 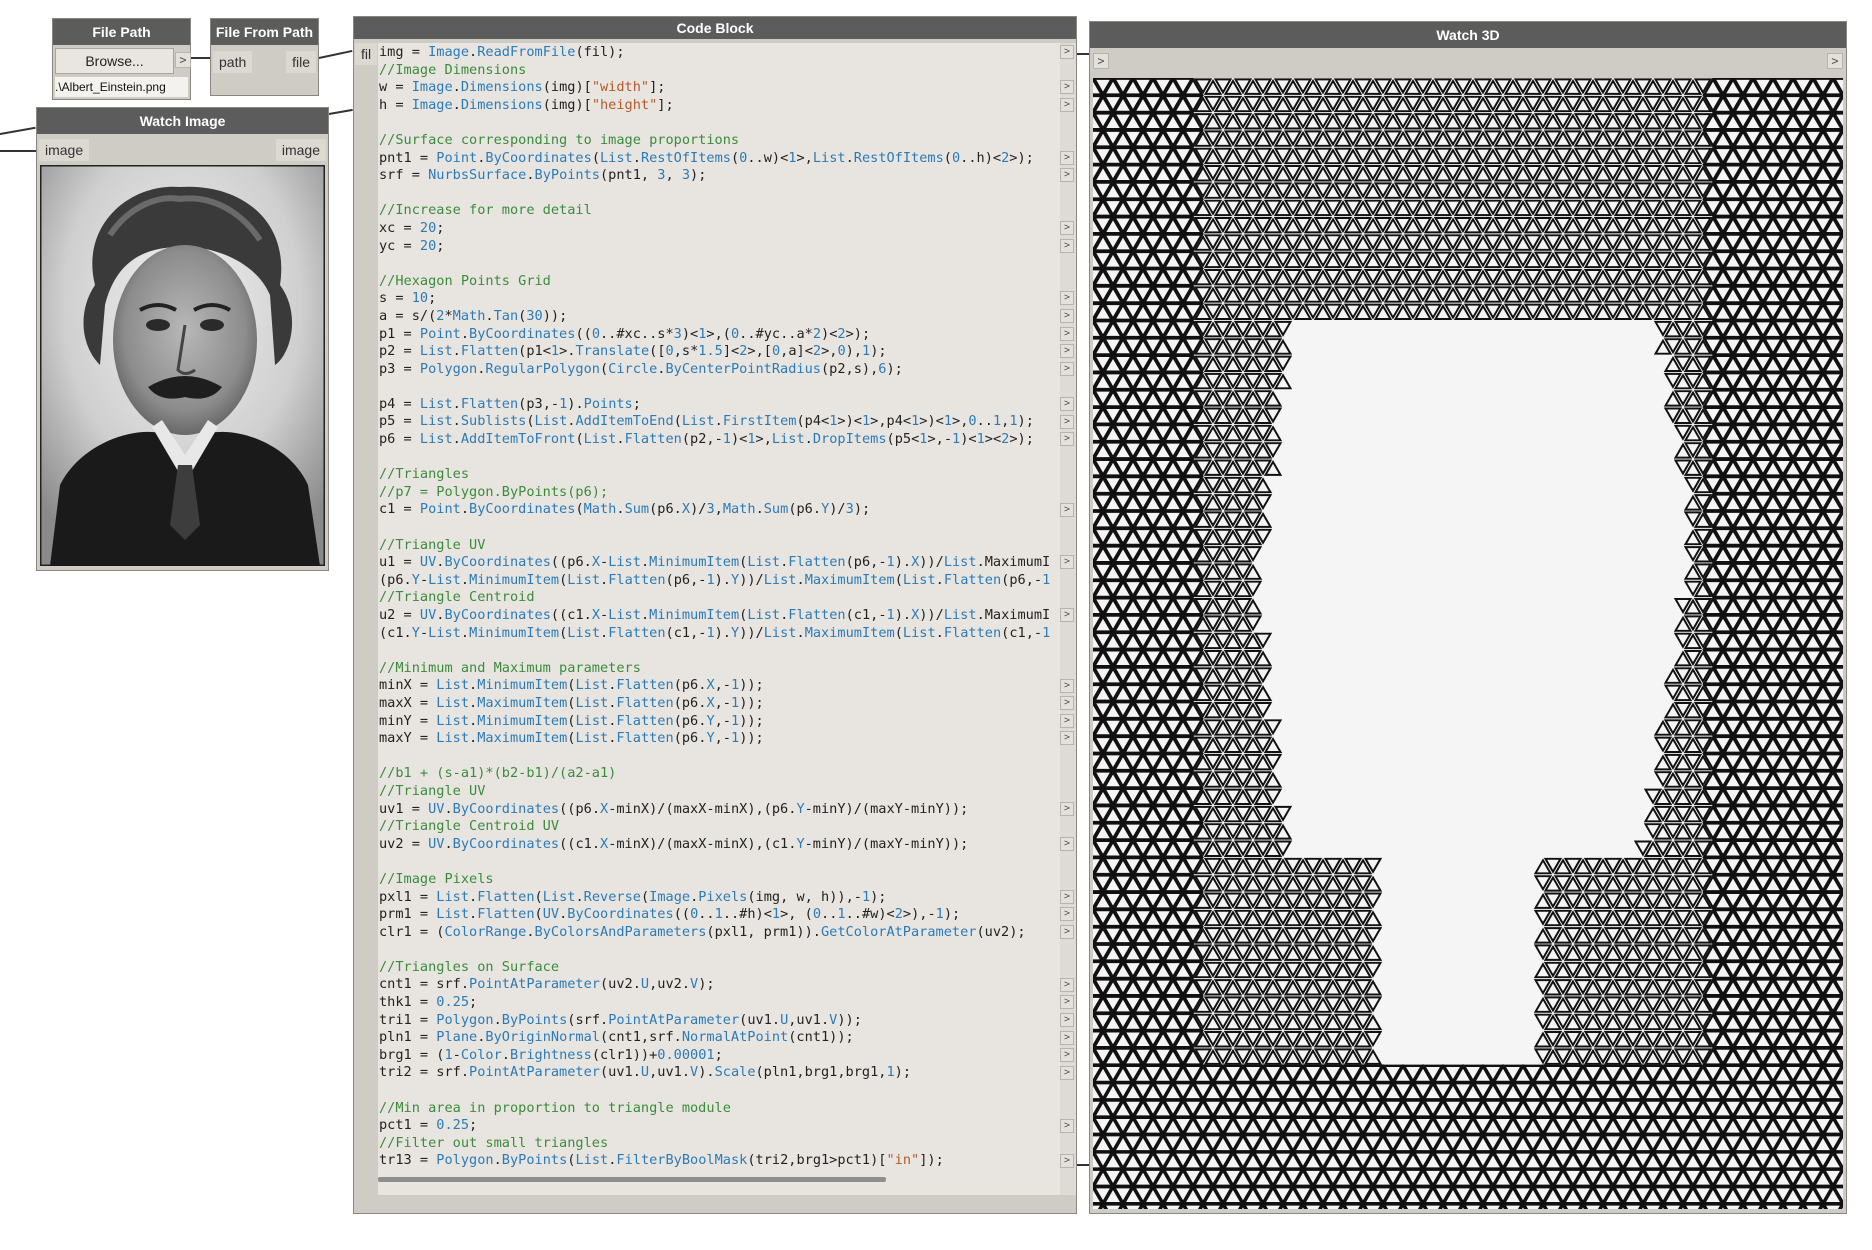 What do you see at coordinates (717, 968) in the screenshot?
I see `code-line: //Triangles on Surface` at bounding box center [717, 968].